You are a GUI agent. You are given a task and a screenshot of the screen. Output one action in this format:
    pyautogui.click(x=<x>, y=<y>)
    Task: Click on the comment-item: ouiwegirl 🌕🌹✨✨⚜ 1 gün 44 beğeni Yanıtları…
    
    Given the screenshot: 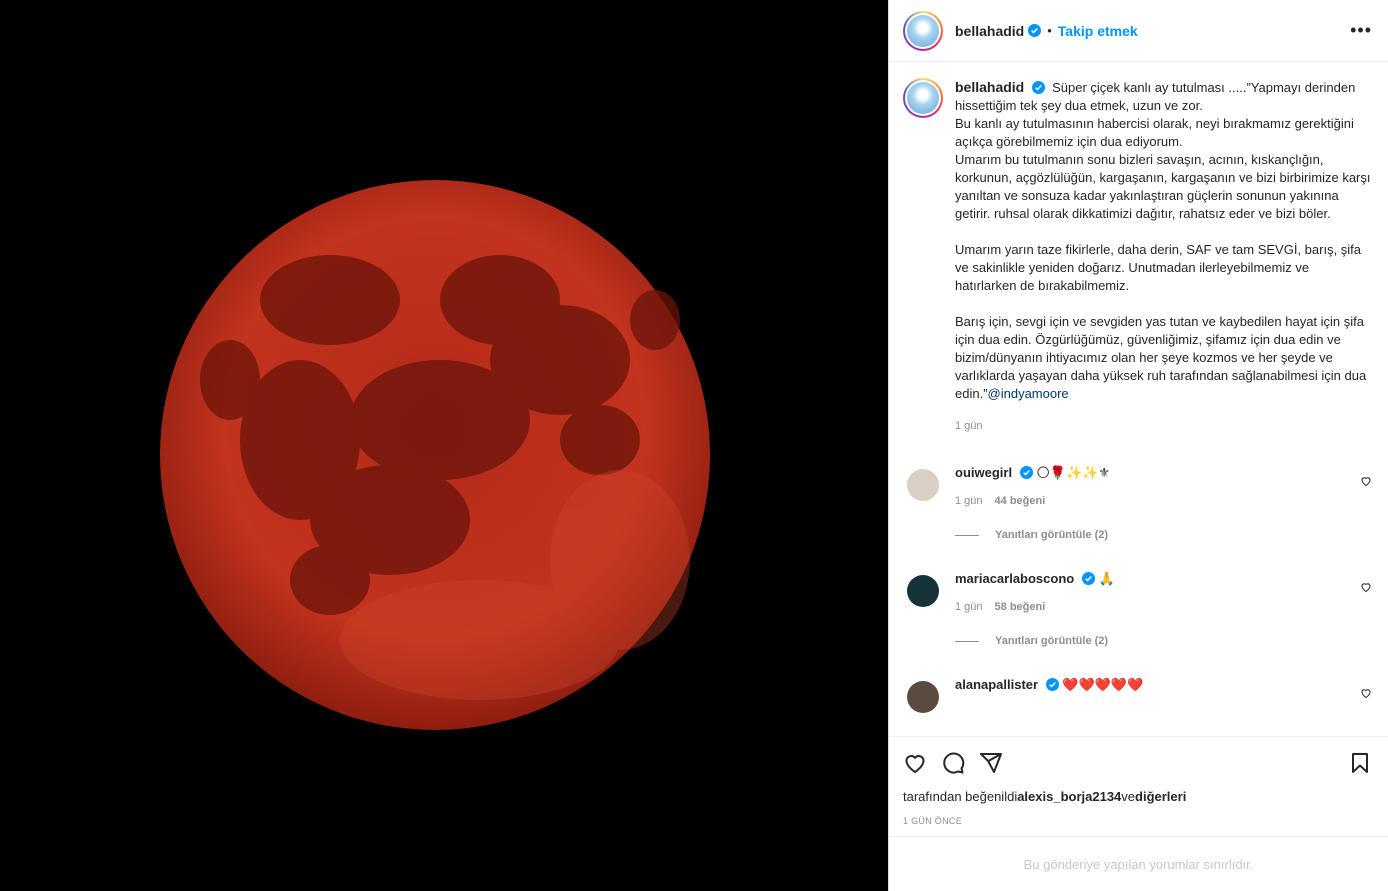 What is the action you would take?
    pyautogui.click(x=1137, y=503)
    